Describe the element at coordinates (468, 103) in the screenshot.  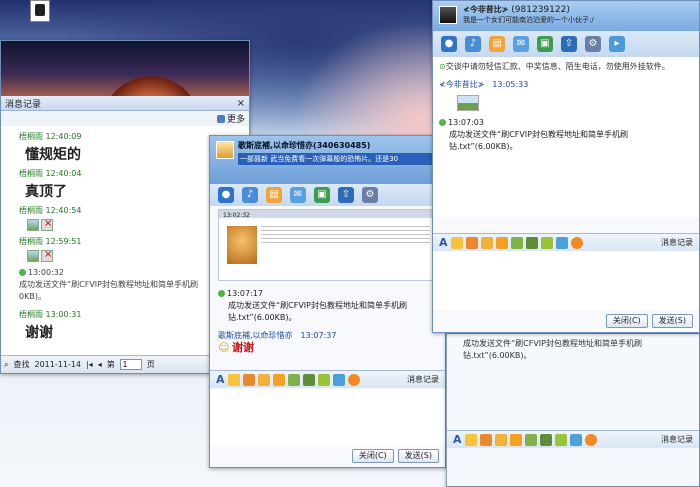
I see `image-message` at that location.